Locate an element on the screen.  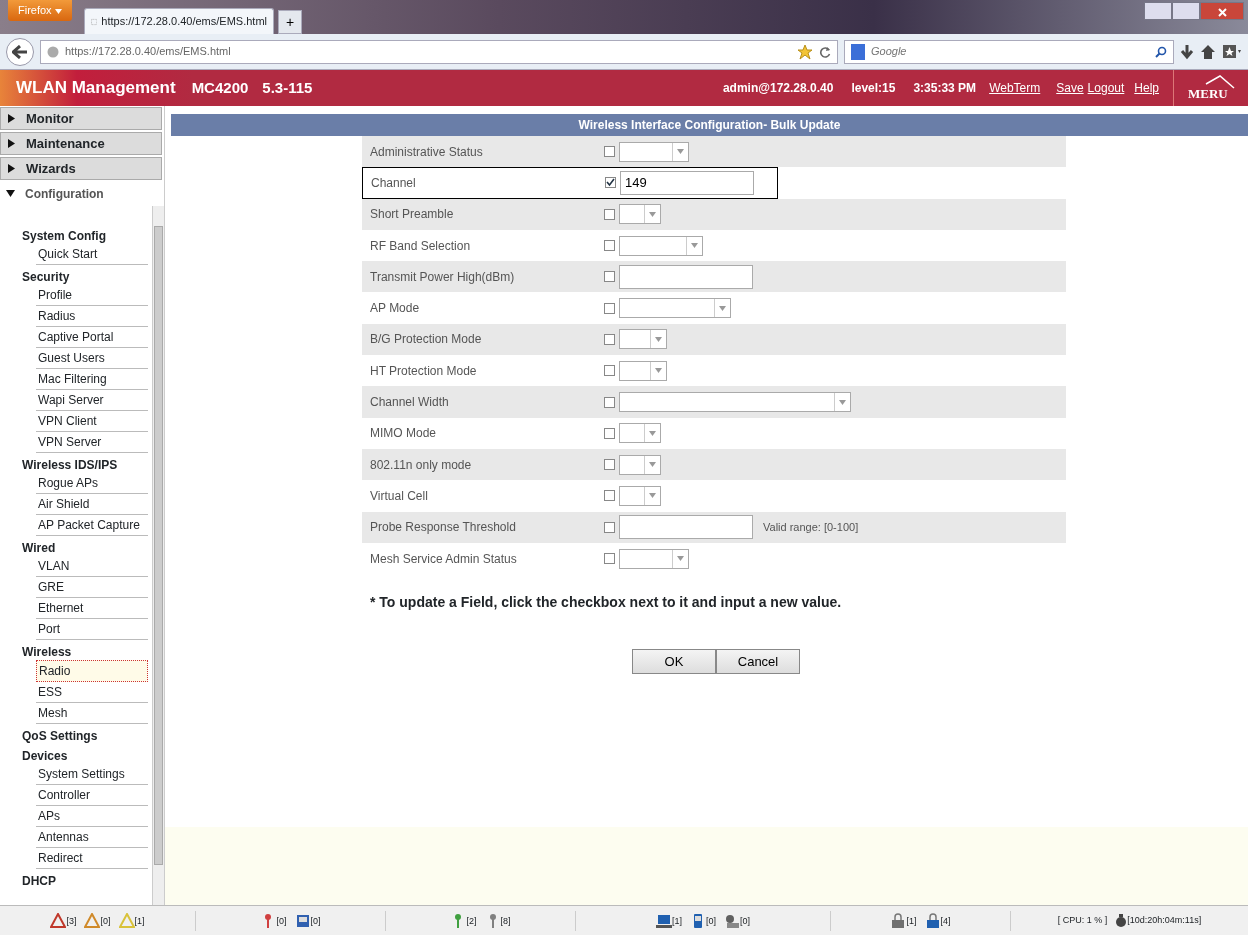
new-tab-button: + is located at coordinates (290, 22).